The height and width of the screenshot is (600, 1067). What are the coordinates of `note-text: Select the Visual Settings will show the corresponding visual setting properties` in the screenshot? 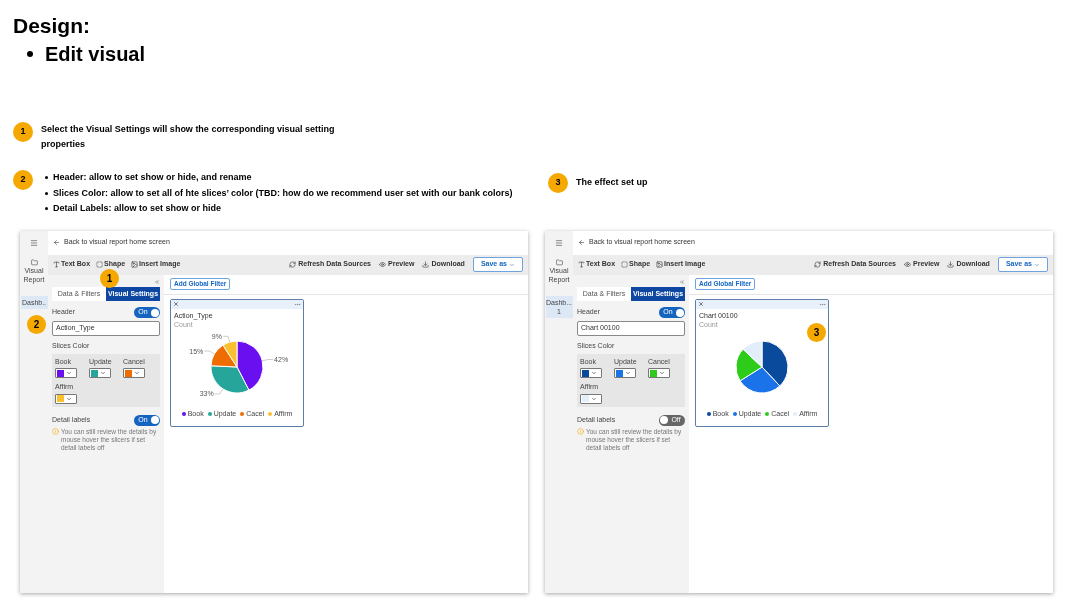 It's located at (188, 137).